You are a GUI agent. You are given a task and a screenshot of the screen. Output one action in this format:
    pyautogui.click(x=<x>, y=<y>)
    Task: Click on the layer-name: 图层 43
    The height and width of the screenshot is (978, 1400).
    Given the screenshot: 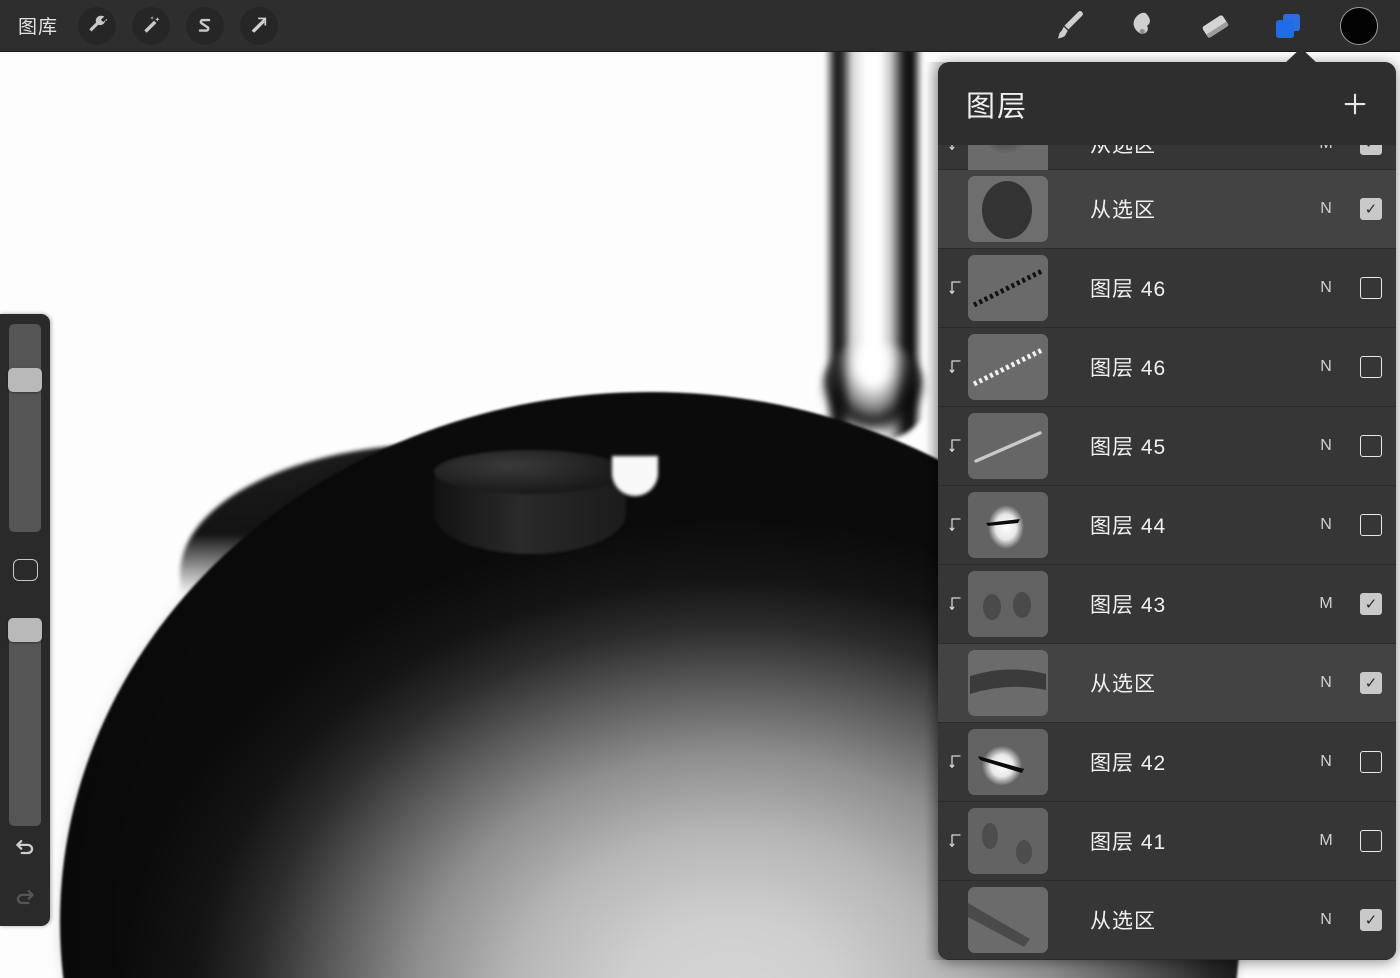 What is the action you would take?
    pyautogui.click(x=1177, y=604)
    